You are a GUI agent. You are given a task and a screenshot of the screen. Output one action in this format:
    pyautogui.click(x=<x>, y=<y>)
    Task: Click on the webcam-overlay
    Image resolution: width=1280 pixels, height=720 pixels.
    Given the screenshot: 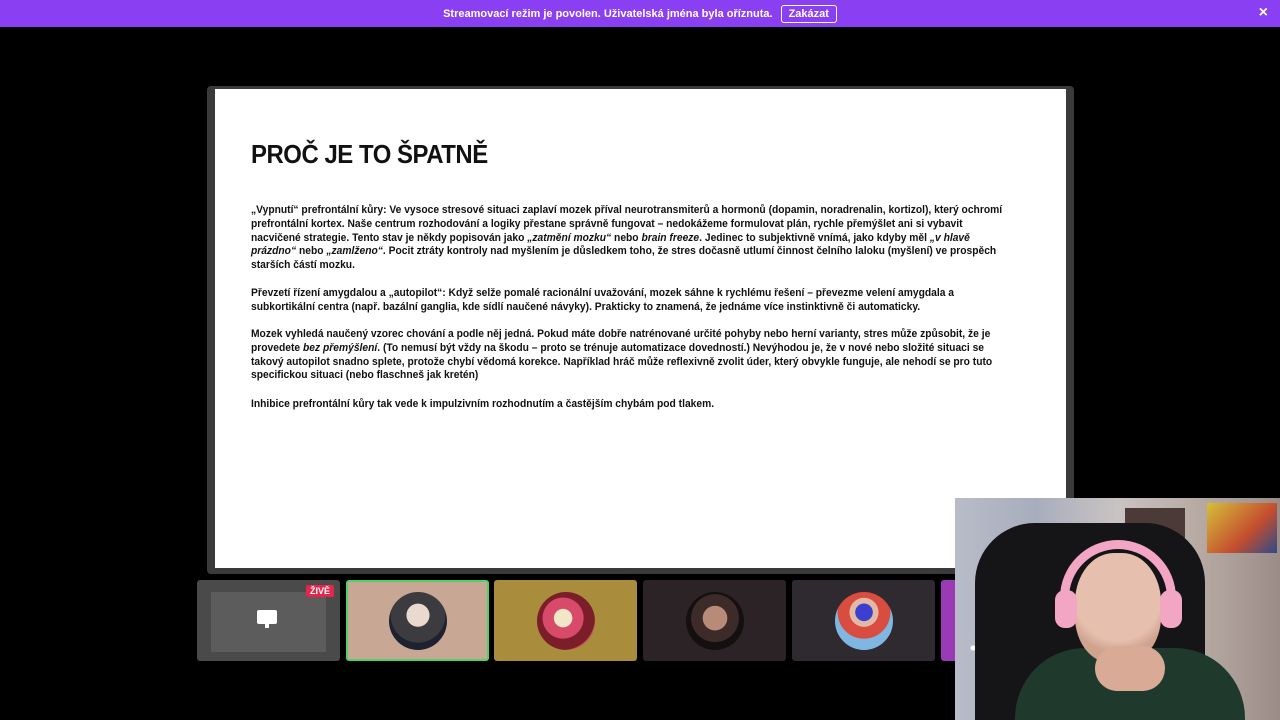 What is the action you would take?
    pyautogui.click(x=1117, y=609)
    